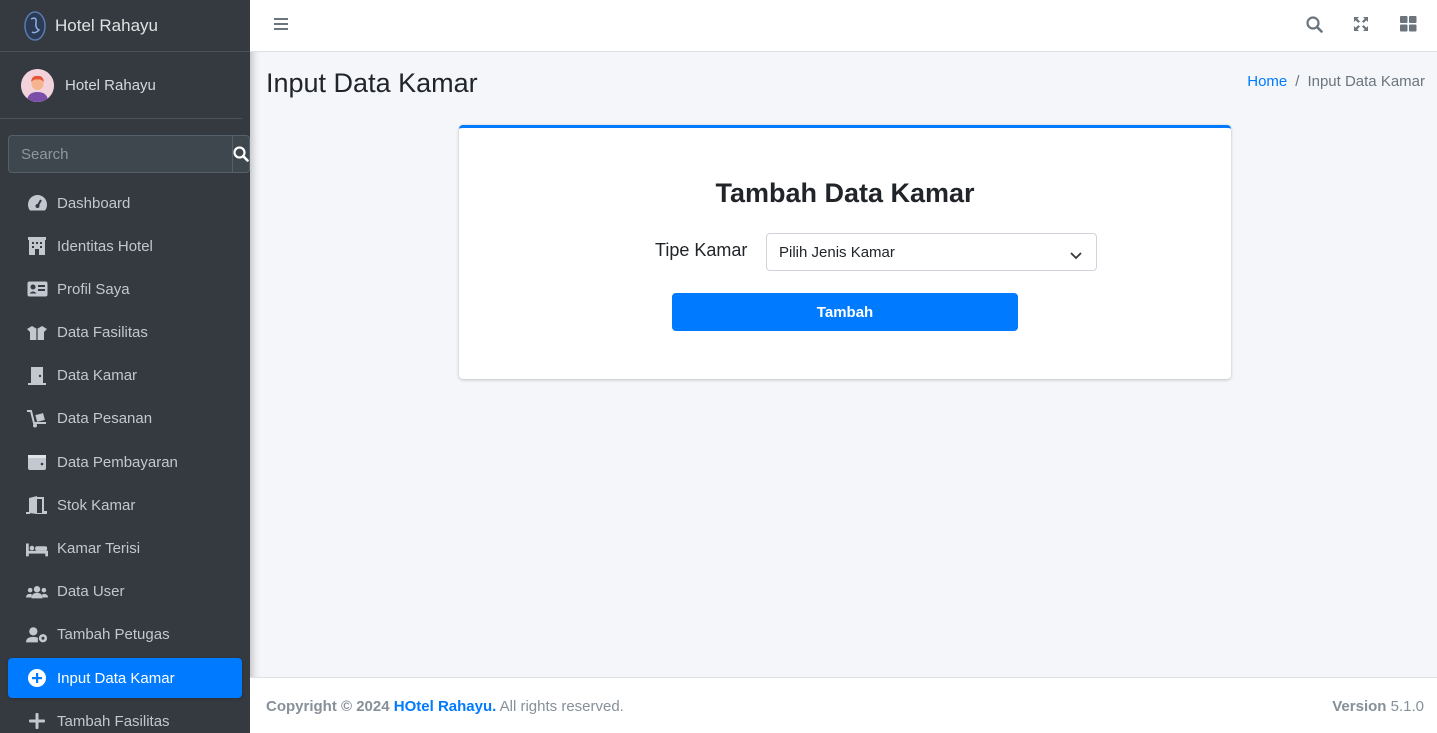  Describe the element at coordinates (102, 333) in the screenshot. I see `sidebar-item-label: Data Fasilitas` at that location.